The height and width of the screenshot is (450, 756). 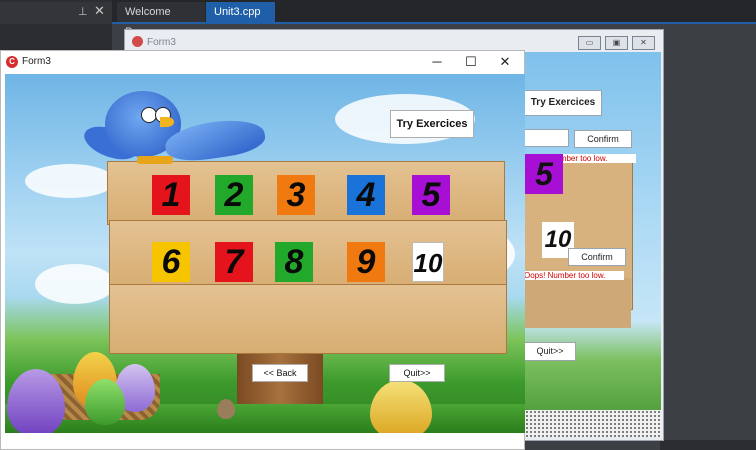 I want to click on tab-underline, so click(x=434, y=23).